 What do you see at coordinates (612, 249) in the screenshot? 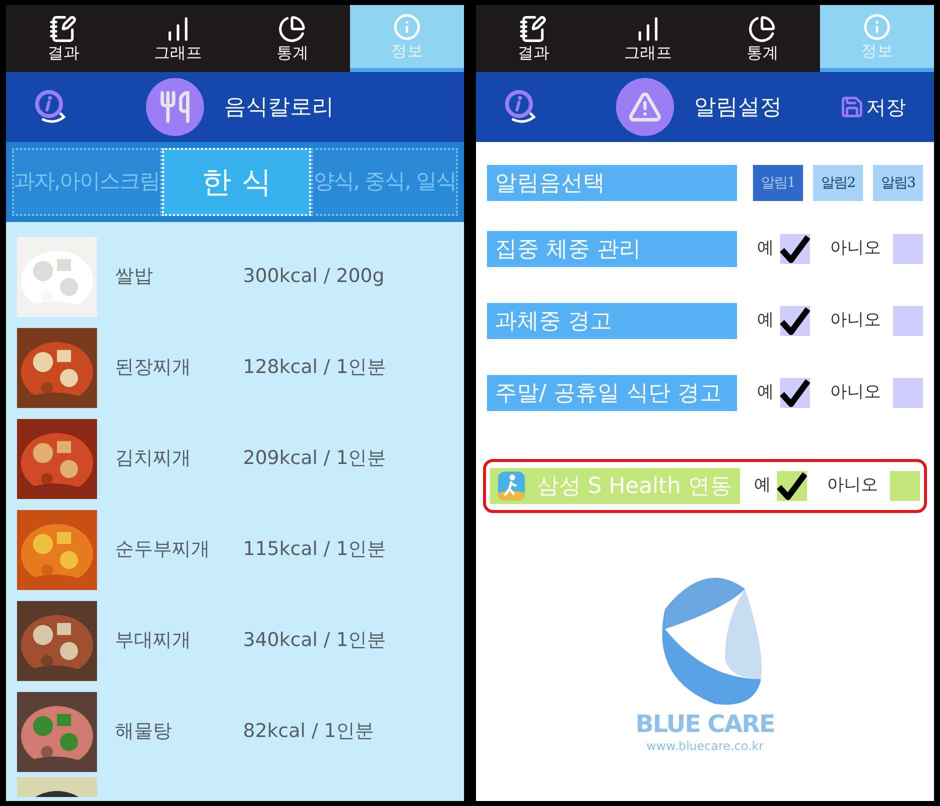
I see `setting-label: 집중 체중 관리` at bounding box center [612, 249].